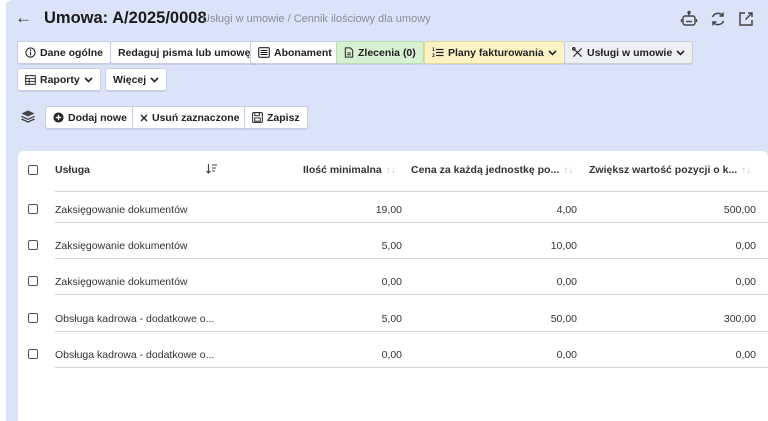  Describe the element at coordinates (497, 210) in the screenshot. I see `cell-cena: 4,00` at that location.